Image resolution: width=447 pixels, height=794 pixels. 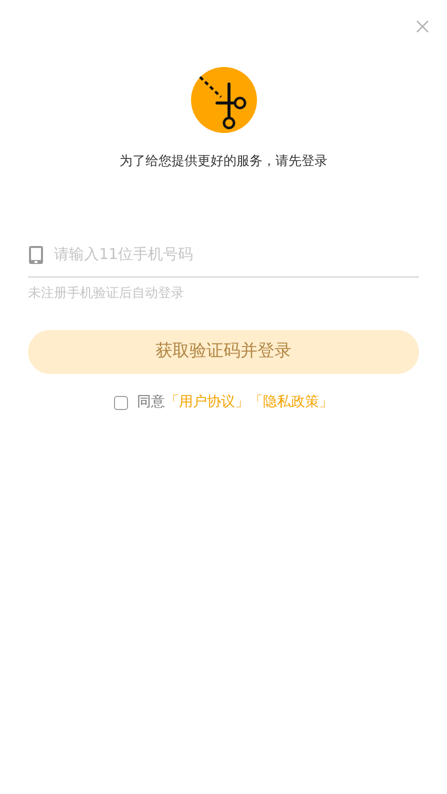 What do you see at coordinates (422, 26) in the screenshot?
I see `close-icon` at bounding box center [422, 26].